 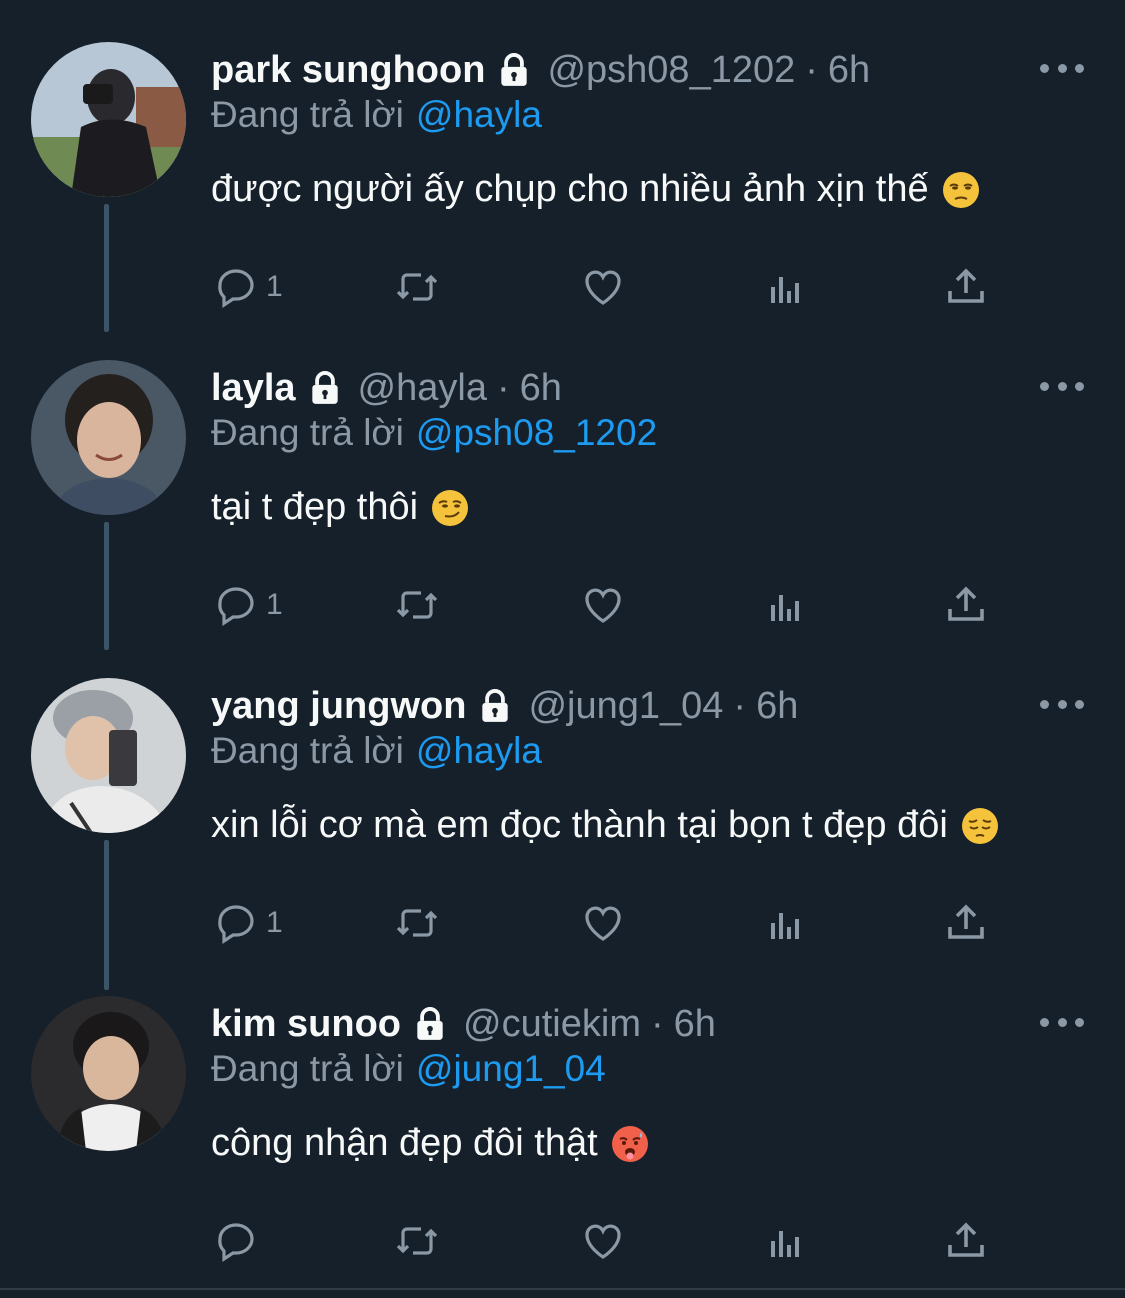 What do you see at coordinates (340, 507) in the screenshot?
I see `tweet-text: tại t đẹp thôi` at bounding box center [340, 507].